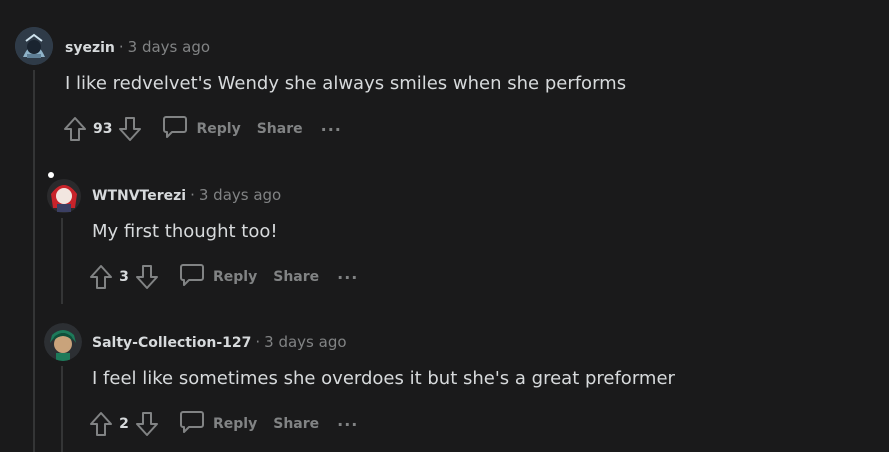 This screenshot has width=889, height=452. I want to click on comment-meta: syezin · 3 days ago, so click(137, 47).